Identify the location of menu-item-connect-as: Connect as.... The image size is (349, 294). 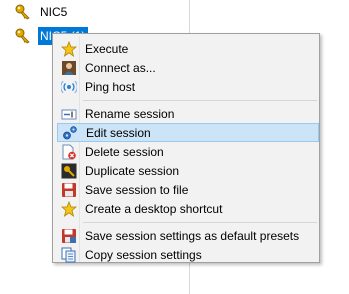
(188, 67).